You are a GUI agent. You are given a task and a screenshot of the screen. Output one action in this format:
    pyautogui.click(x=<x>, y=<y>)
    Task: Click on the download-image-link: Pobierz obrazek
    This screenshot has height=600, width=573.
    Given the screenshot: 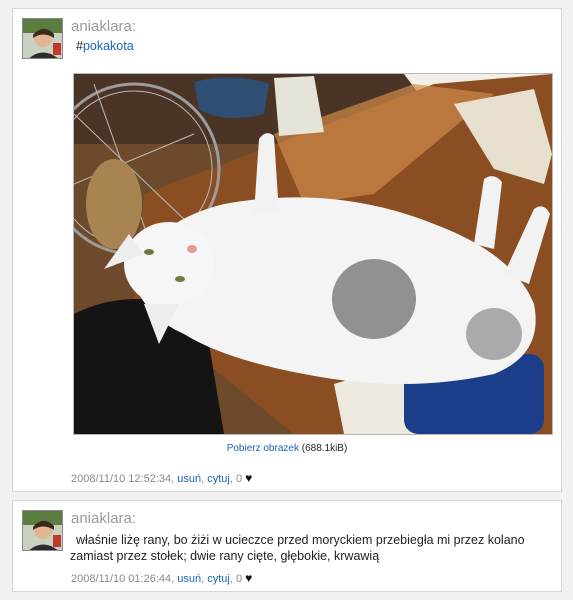 What is the action you would take?
    pyautogui.click(x=263, y=448)
    